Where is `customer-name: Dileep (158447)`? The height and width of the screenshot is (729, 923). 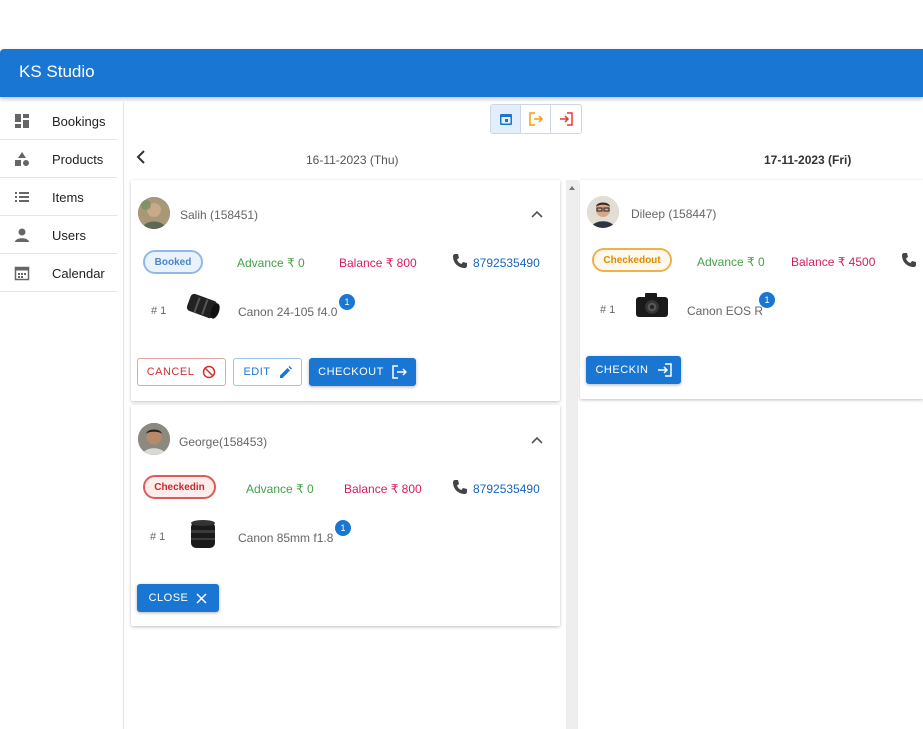 customer-name: Dileep (158447) is located at coordinates (674, 214).